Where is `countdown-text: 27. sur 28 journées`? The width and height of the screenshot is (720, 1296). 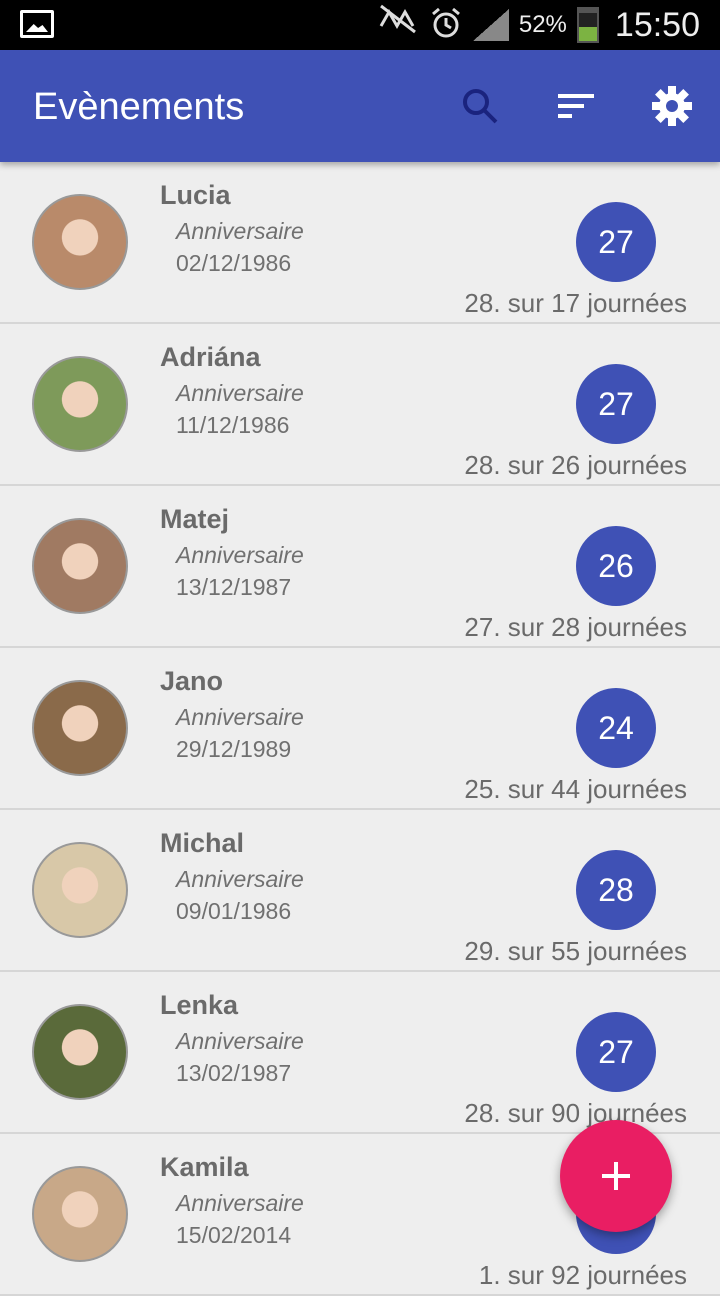
countdown-text: 27. sur 28 journées is located at coordinates (575, 627).